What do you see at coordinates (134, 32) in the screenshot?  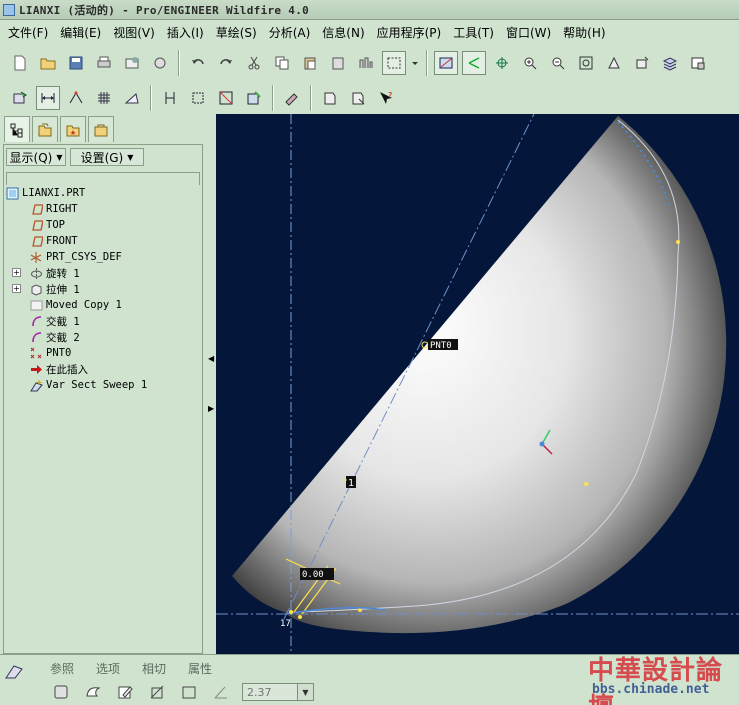 I see `menu-view: 视图(V)` at bounding box center [134, 32].